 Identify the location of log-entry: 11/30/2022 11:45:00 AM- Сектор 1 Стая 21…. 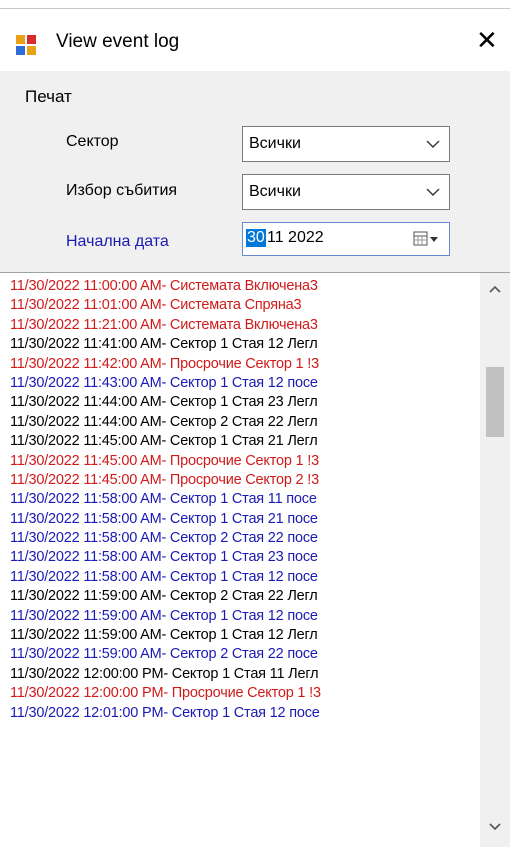
(244, 441).